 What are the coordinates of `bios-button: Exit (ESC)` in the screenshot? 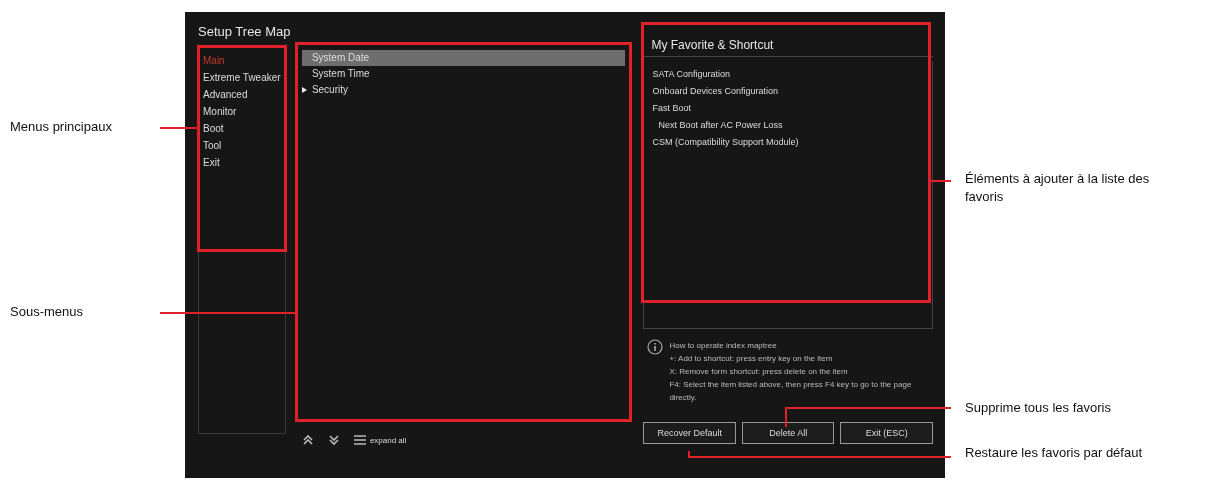 It's located at (886, 433).